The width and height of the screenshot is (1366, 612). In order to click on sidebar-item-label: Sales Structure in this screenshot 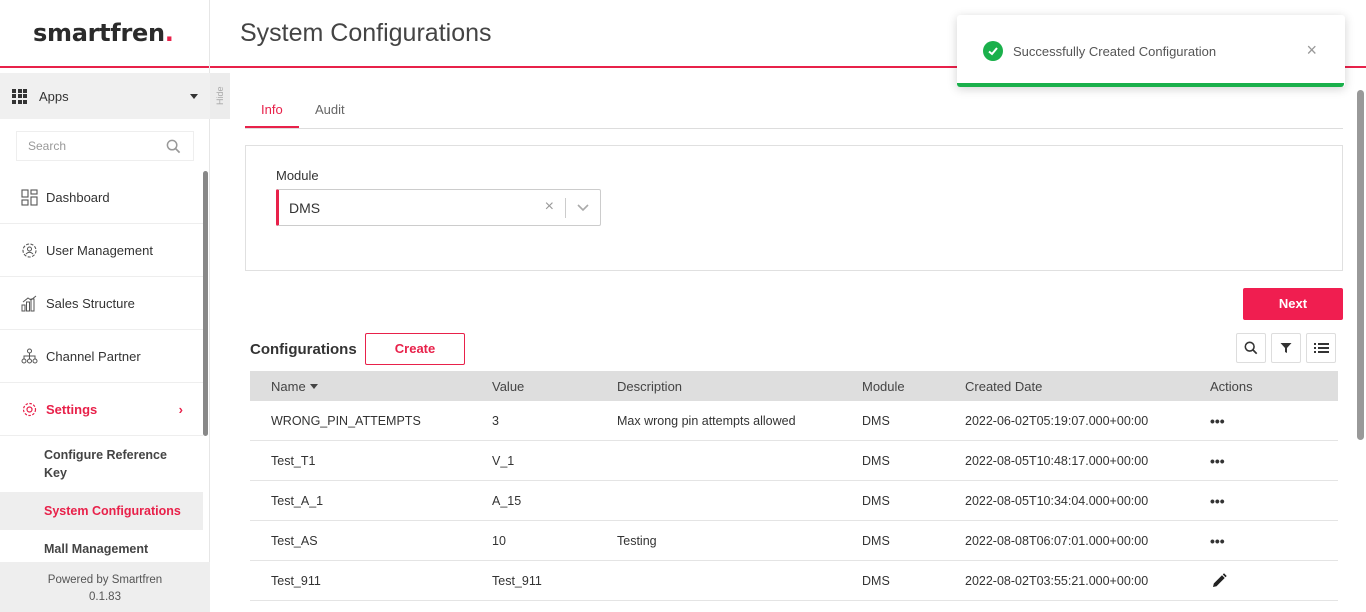, I will do `click(90, 303)`.